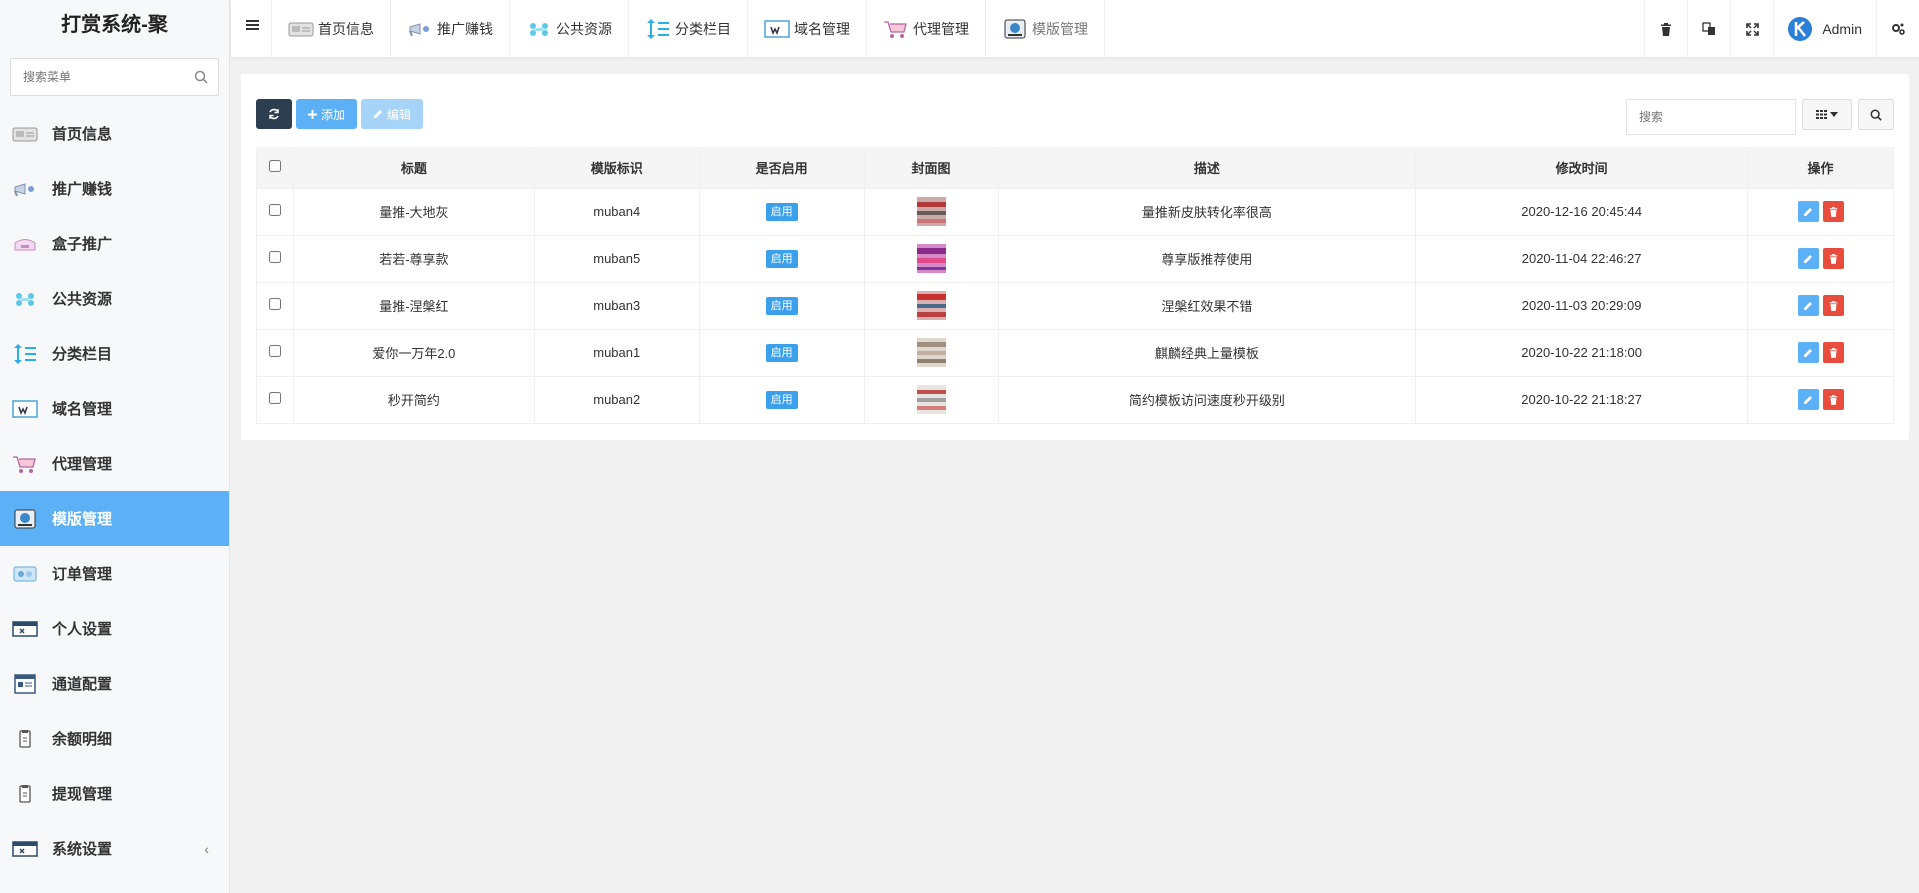  I want to click on withdraw-icon, so click(25, 794).